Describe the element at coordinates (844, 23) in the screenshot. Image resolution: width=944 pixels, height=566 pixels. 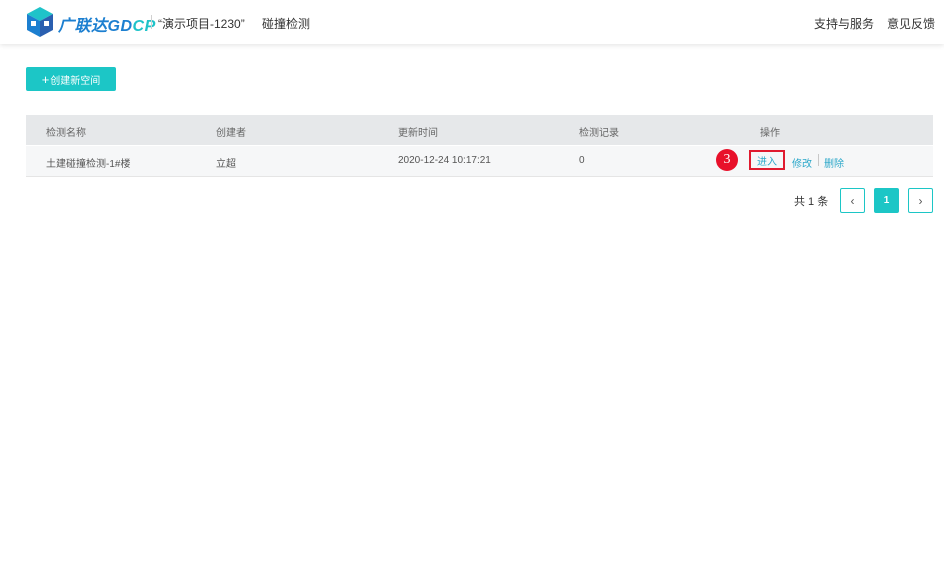
I see `nav-support-link: 支持与服务` at that location.